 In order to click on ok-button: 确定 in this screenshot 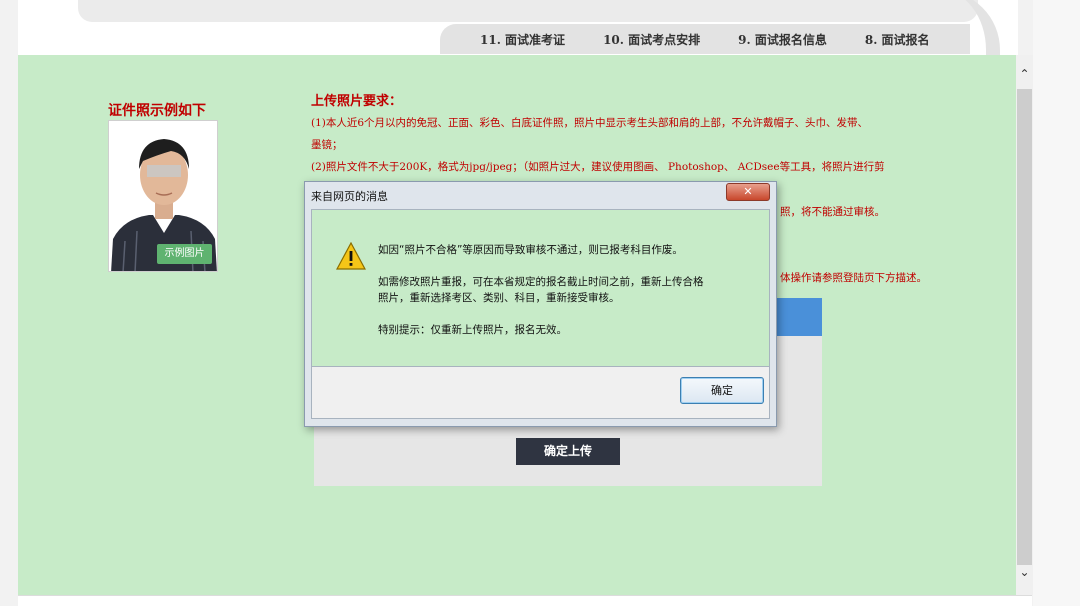, I will do `click(722, 390)`.